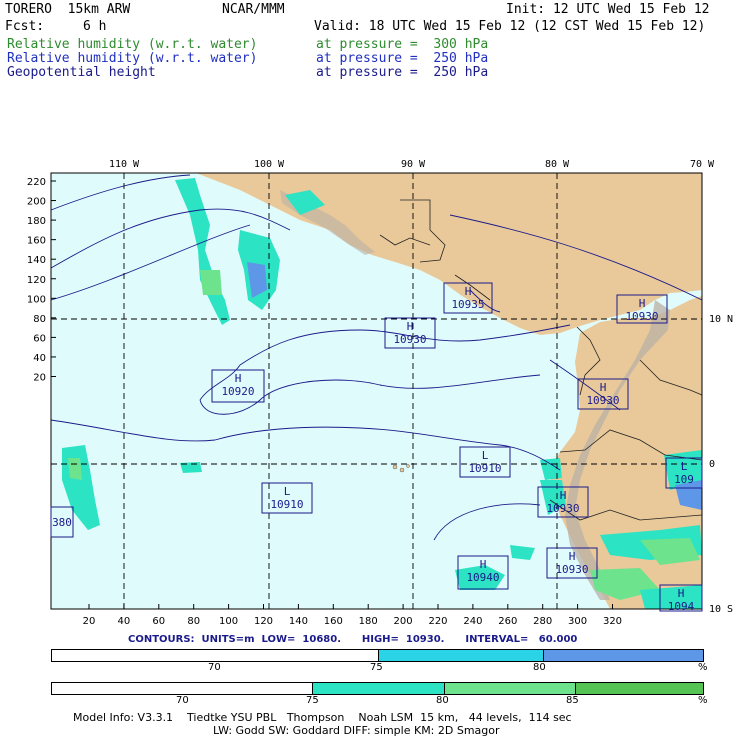 The height and width of the screenshot is (740, 740). I want to click on left-tick-label: 100, so click(36, 299).